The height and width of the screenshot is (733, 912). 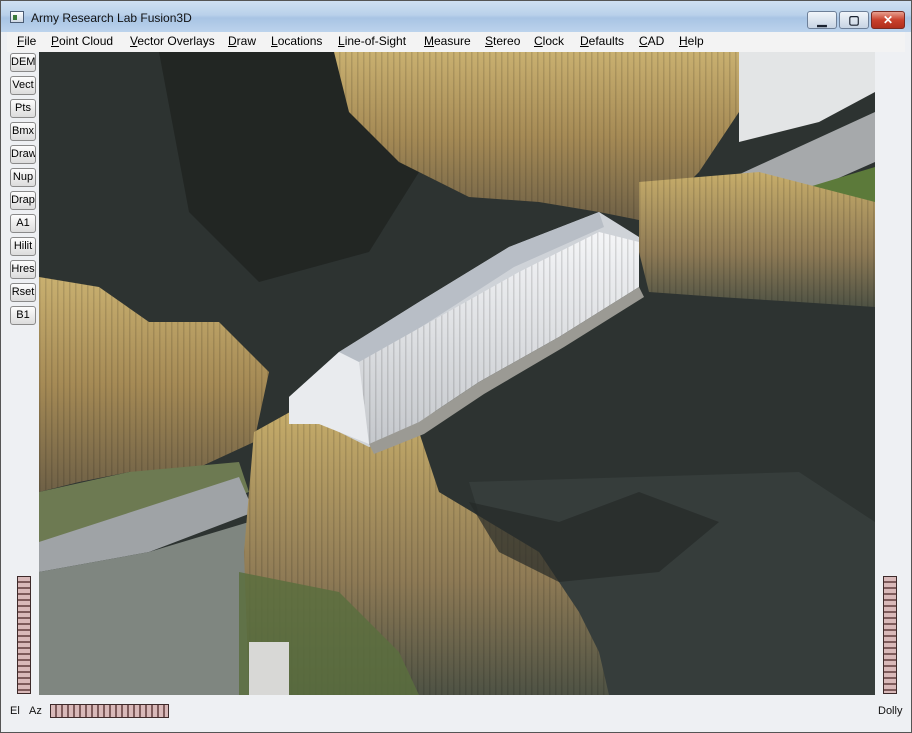 I want to click on menu-draw: Draw, so click(x=242, y=41).